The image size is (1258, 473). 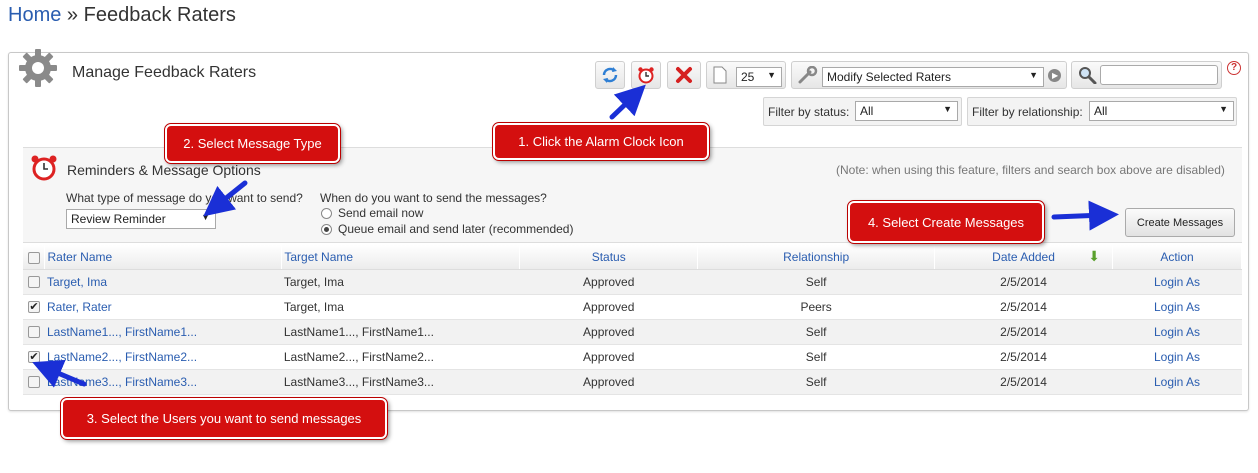 What do you see at coordinates (225, 198) in the screenshot?
I see `arrow-to-message-type` at bounding box center [225, 198].